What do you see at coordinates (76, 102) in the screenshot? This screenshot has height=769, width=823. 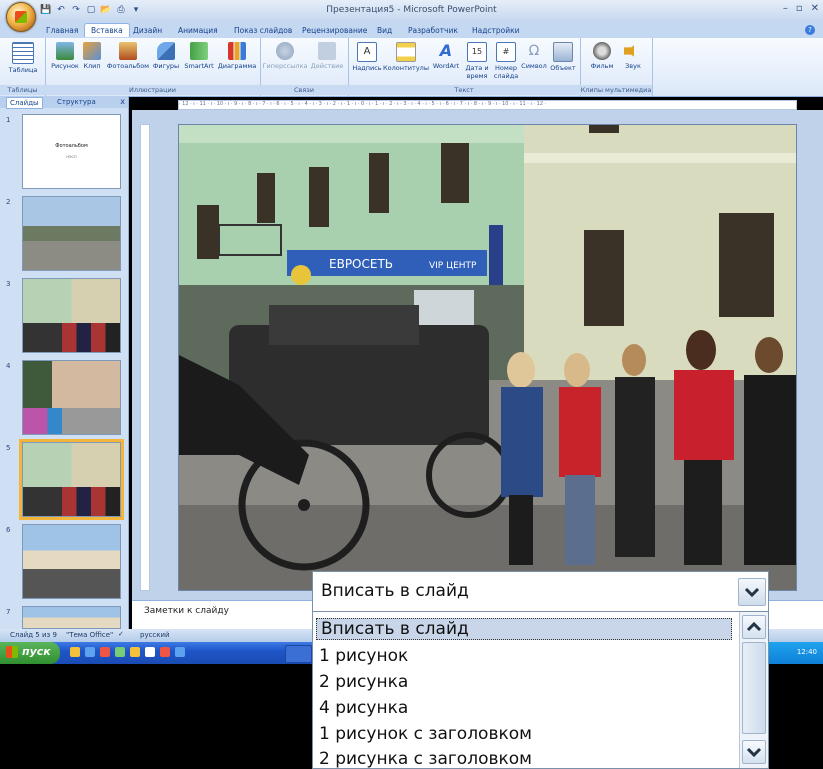 I see `tab-outline: Структура` at bounding box center [76, 102].